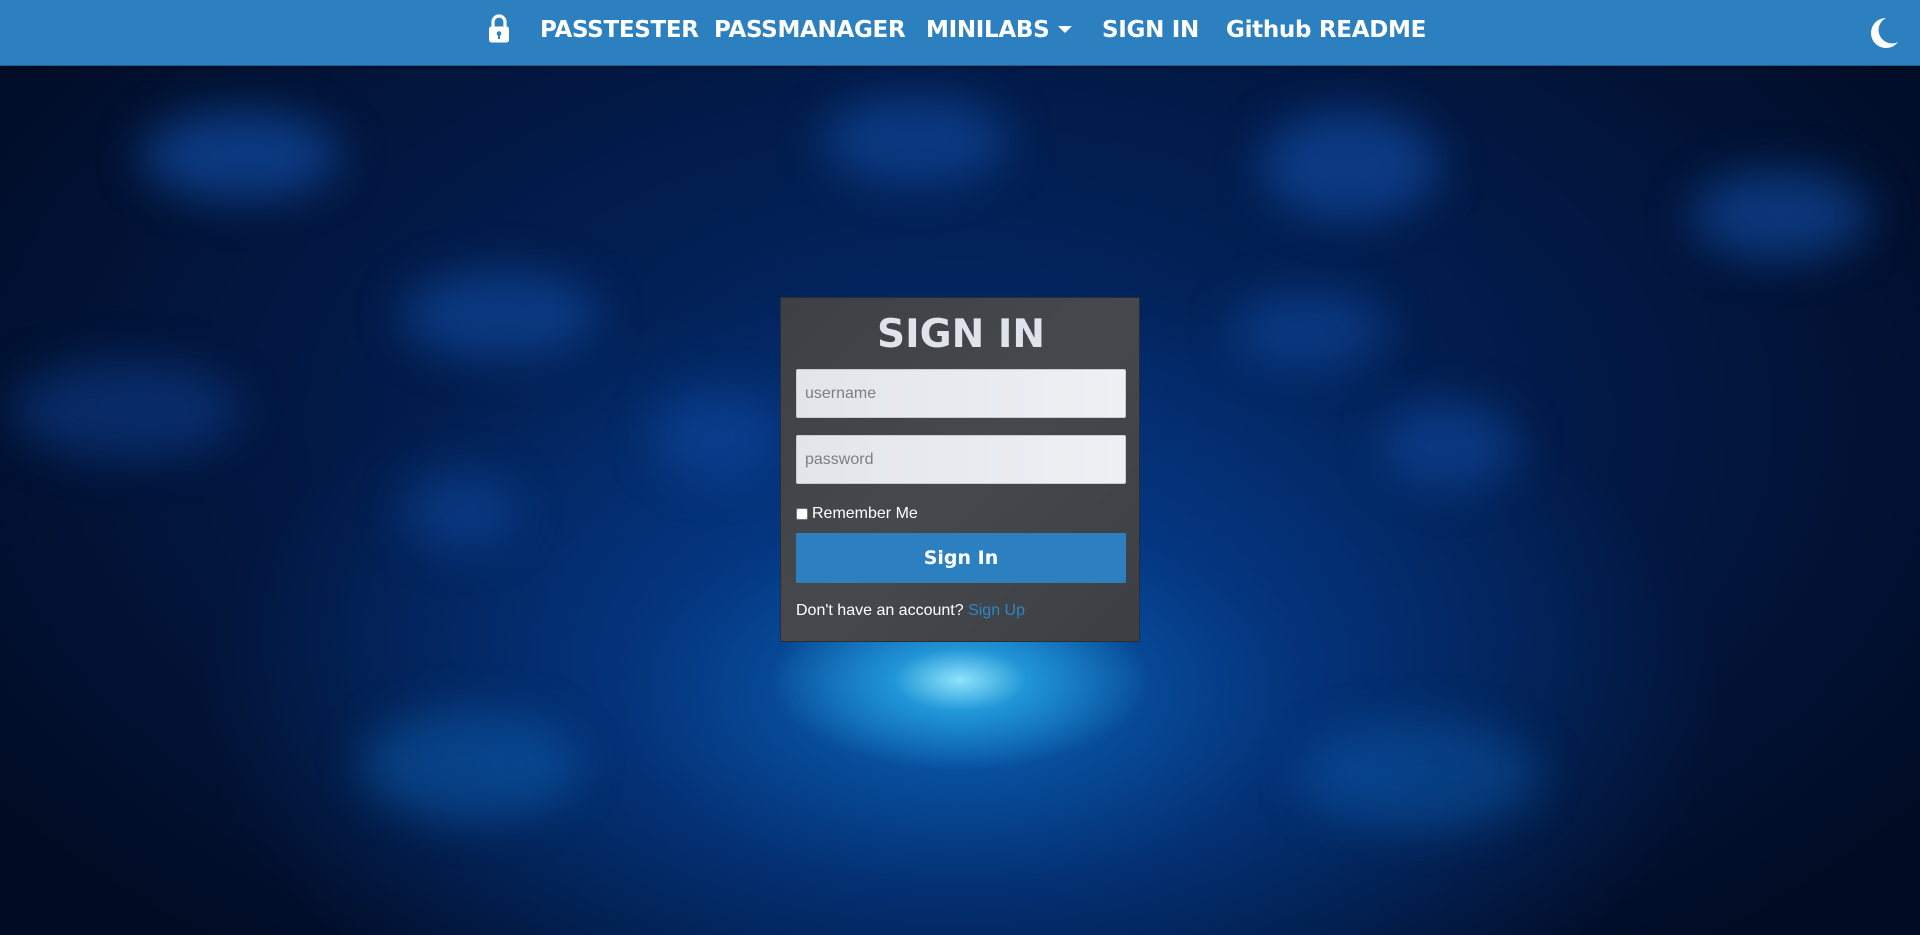 This screenshot has width=1920, height=935. I want to click on nav-dropdown-minilabs: MINILABS, so click(999, 30).